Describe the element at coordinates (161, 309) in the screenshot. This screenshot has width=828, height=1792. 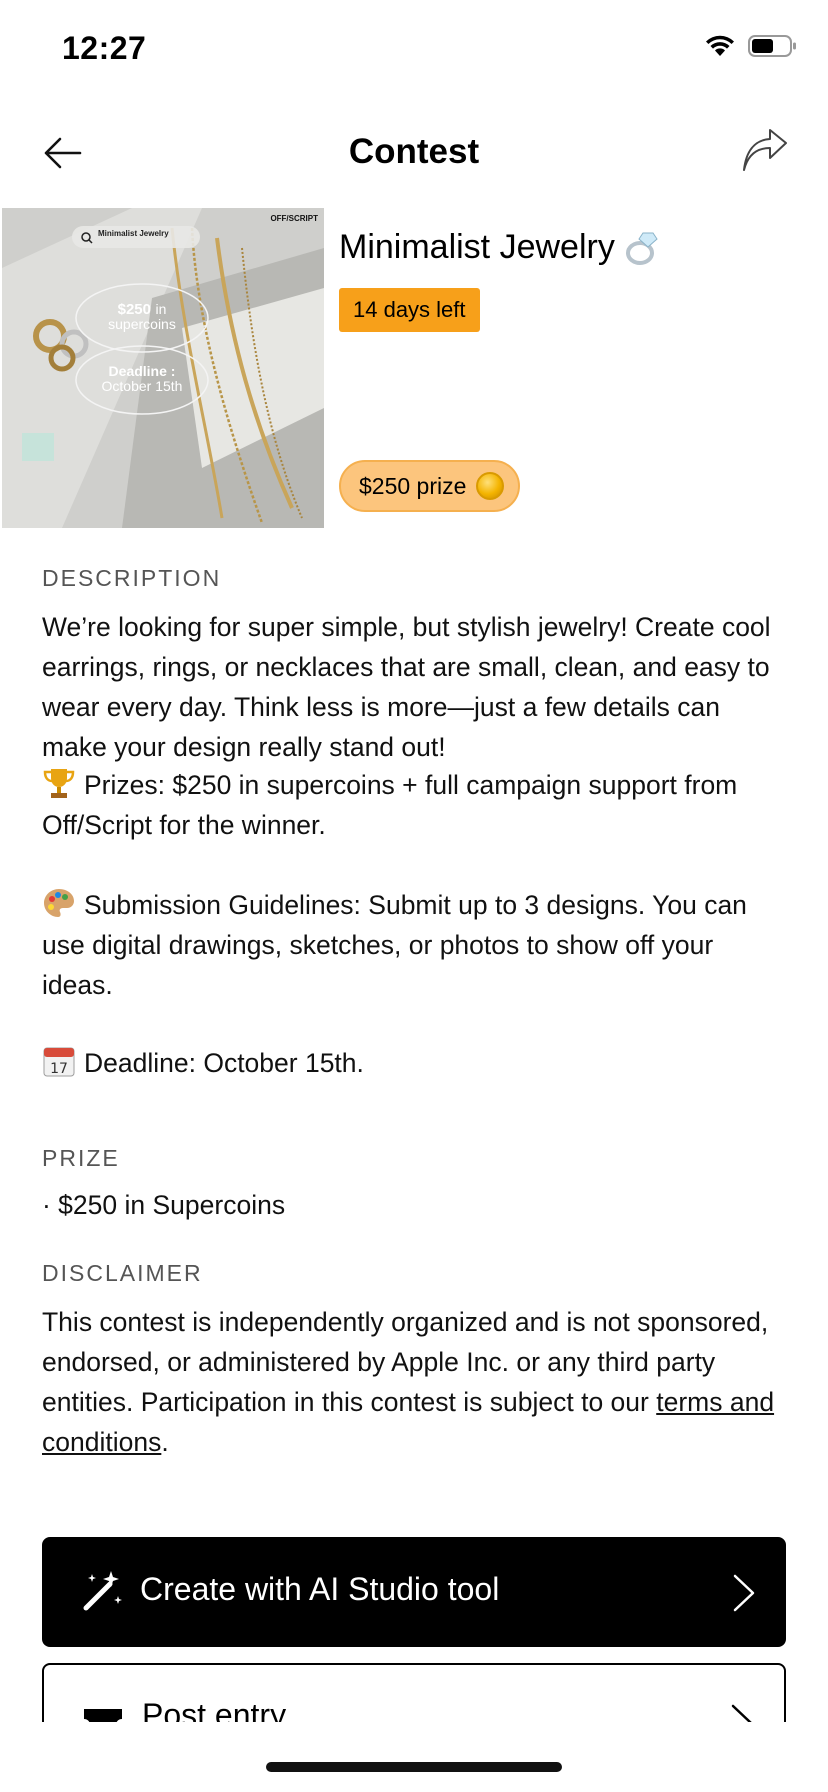
I see `cover-prize-in: in` at that location.